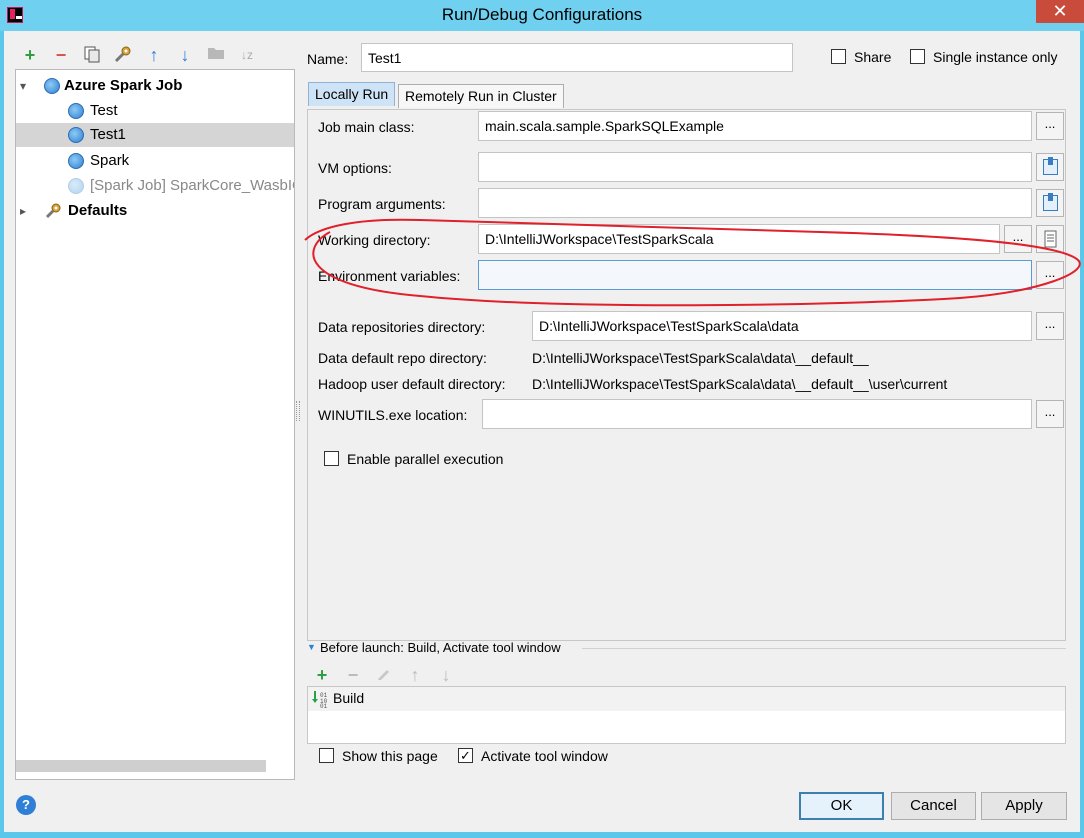  I want to click on job-main-class-label: Job main class:, so click(366, 127).